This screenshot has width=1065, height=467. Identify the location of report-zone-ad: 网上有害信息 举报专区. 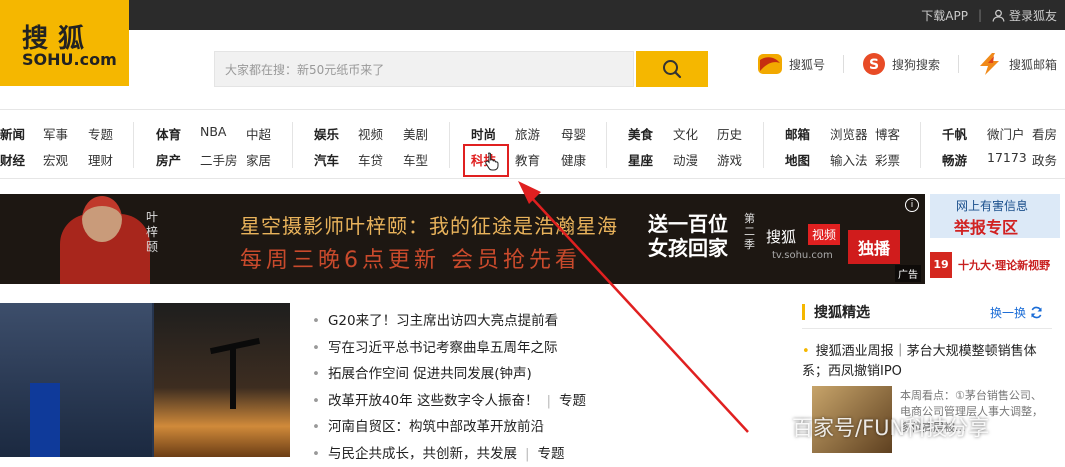
(995, 216).